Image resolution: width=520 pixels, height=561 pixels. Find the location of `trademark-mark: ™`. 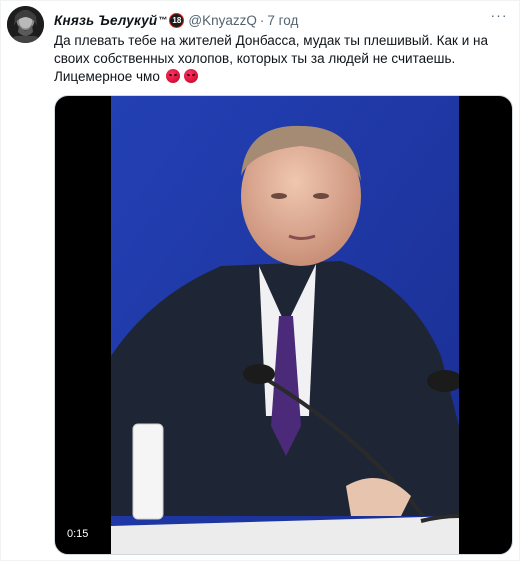

trademark-mark: ™ is located at coordinates (163, 20).